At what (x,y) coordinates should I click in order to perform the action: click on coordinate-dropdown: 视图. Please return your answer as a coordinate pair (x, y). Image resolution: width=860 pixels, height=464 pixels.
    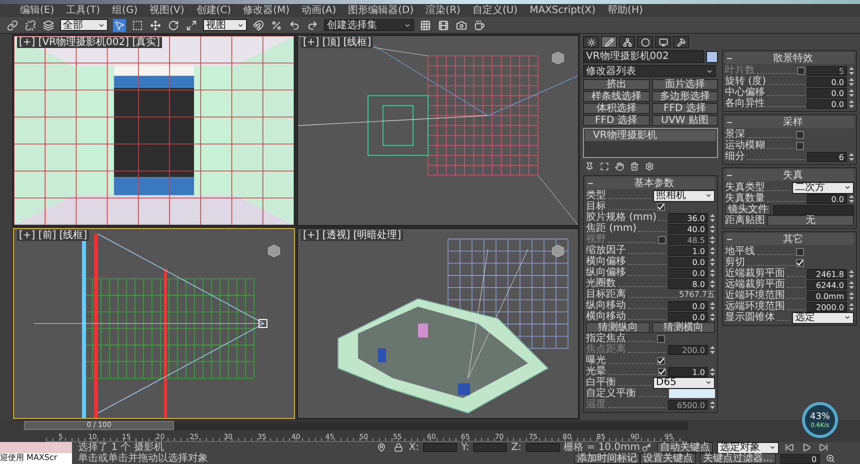
    Looking at the image, I should click on (225, 25).